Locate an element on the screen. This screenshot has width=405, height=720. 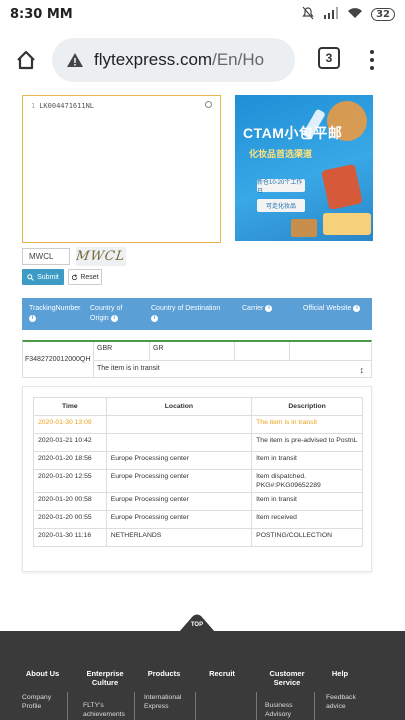
captcha-image: MWCL is located at coordinates (101, 256).